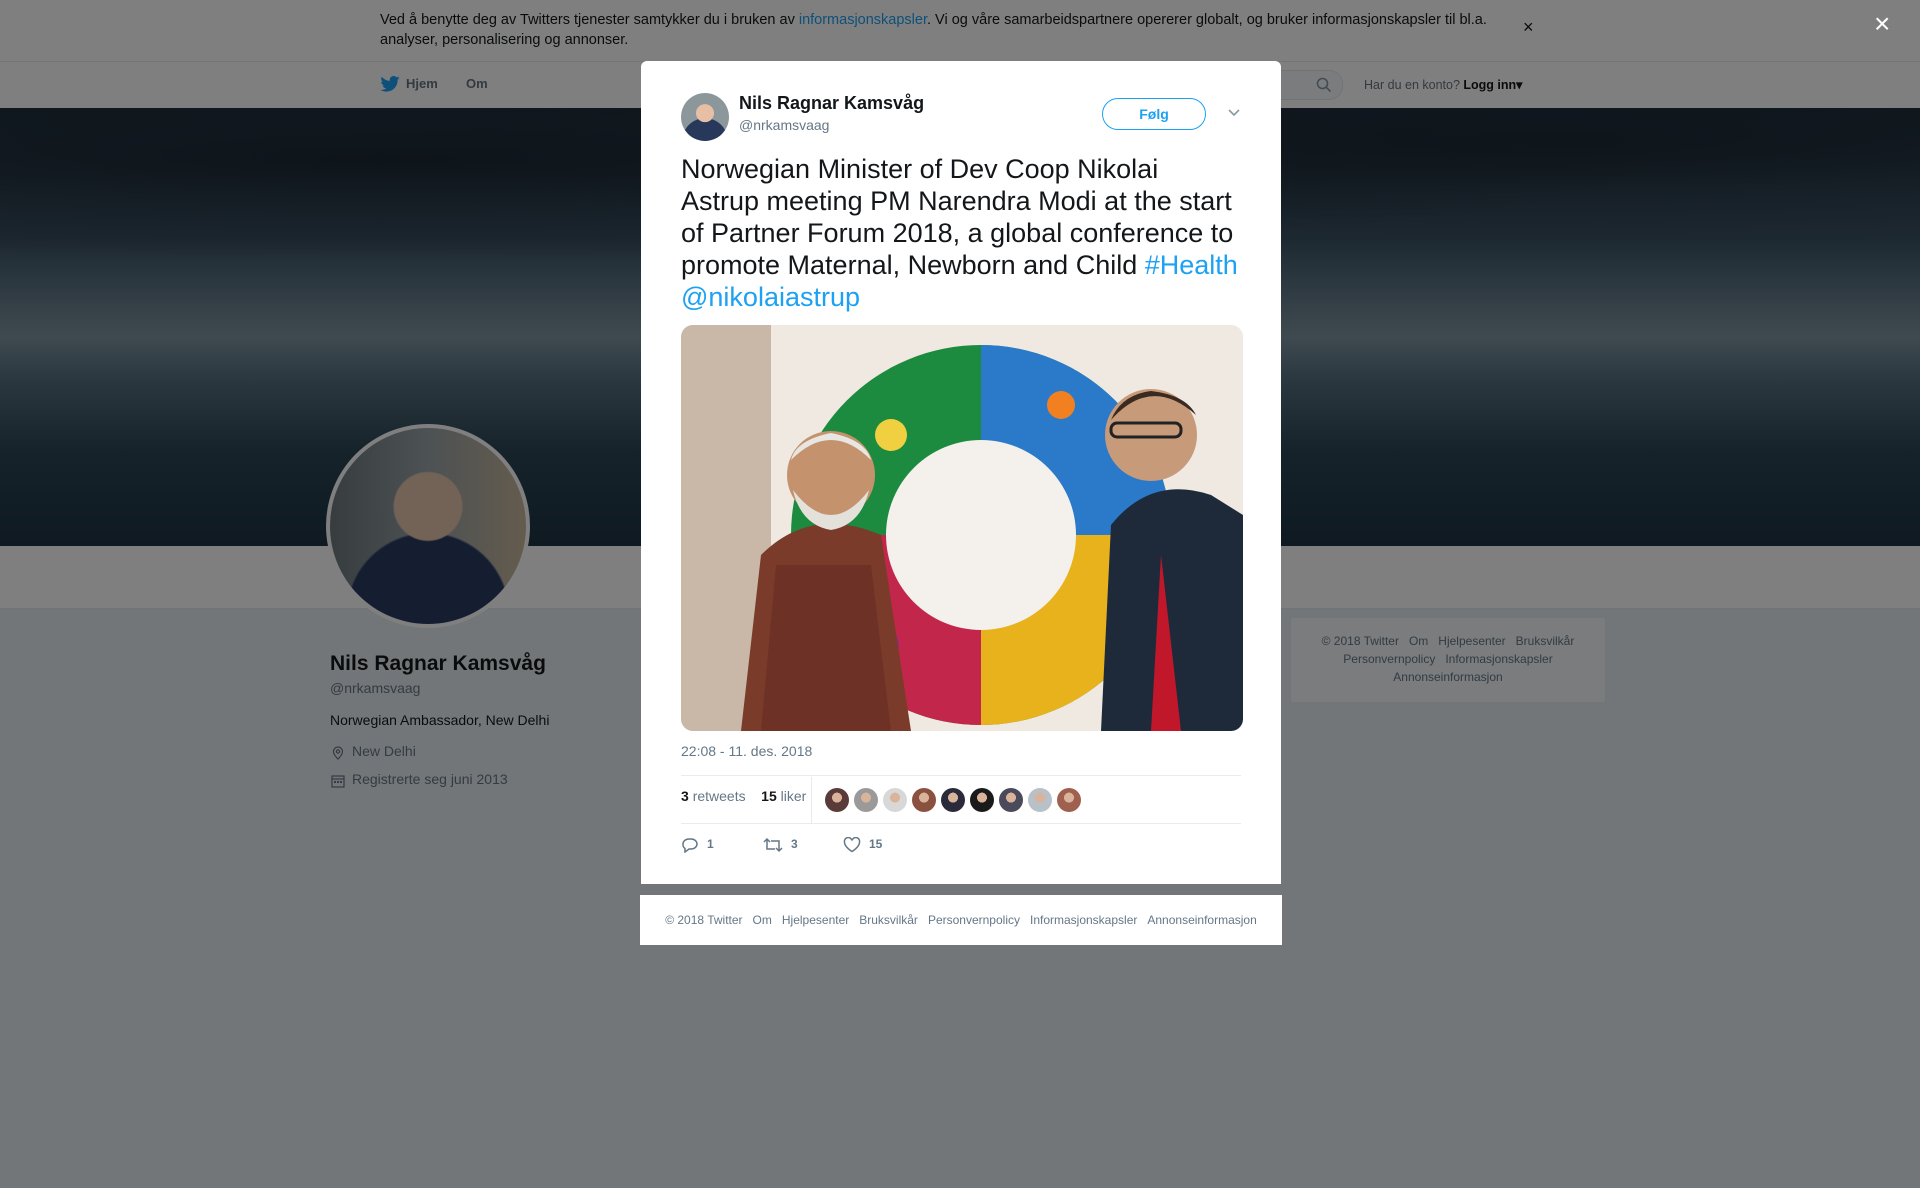  Describe the element at coordinates (831, 103) in the screenshot. I see `tweet-author-name: Nils Ragnar Kamsvåg` at that location.